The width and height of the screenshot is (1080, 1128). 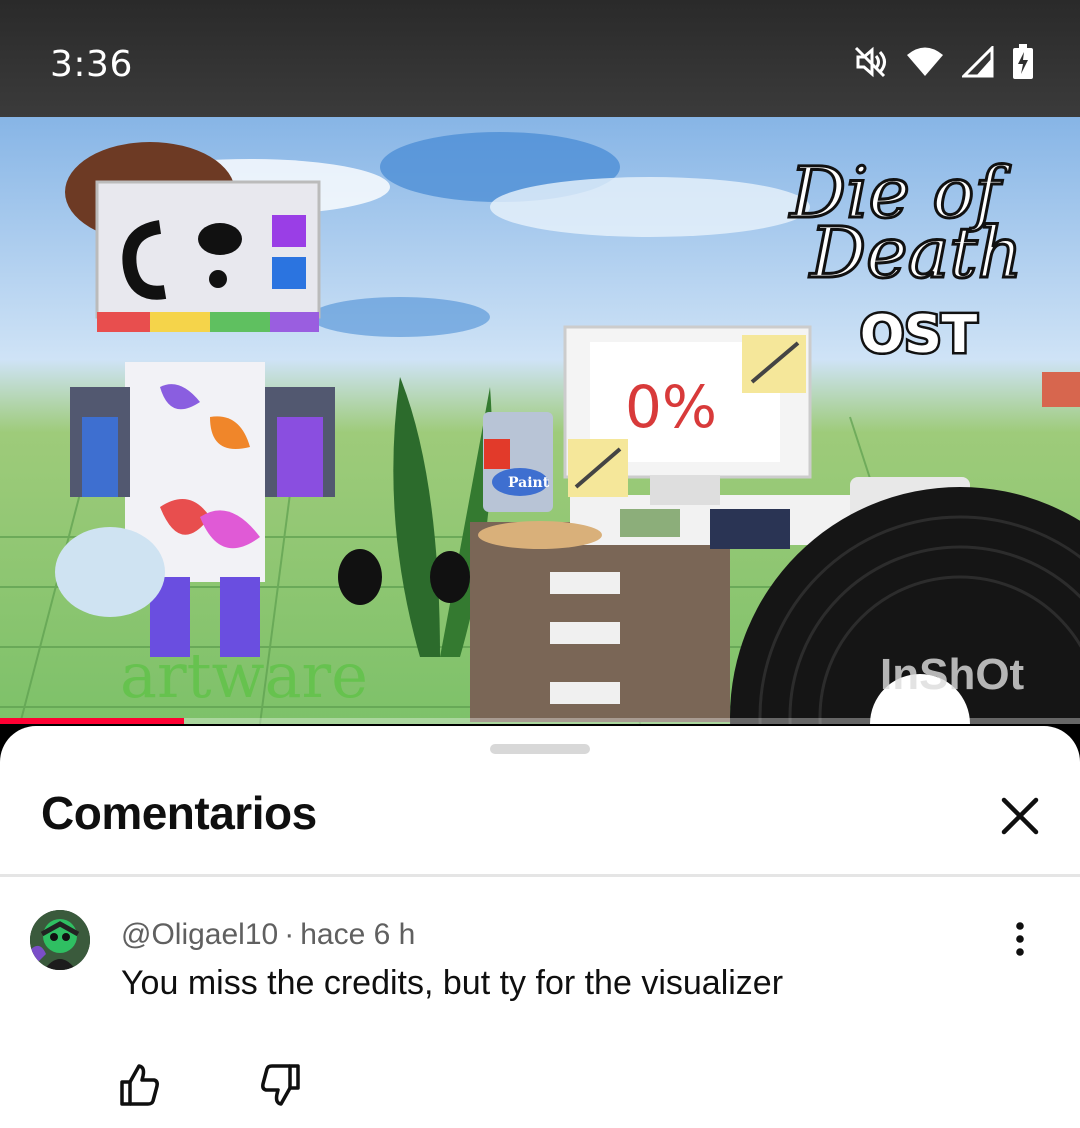 I want to click on close-button, so click(x=1020, y=816).